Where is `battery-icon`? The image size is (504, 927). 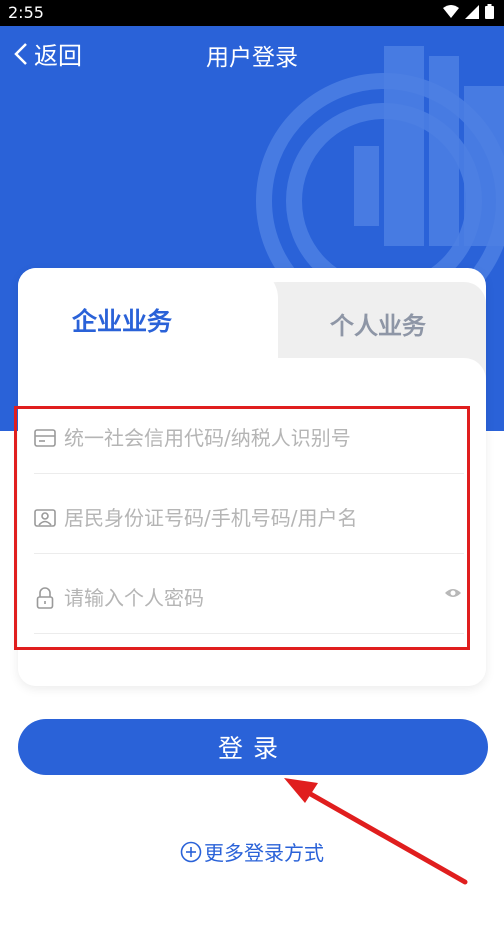
battery-icon is located at coordinates (489, 11).